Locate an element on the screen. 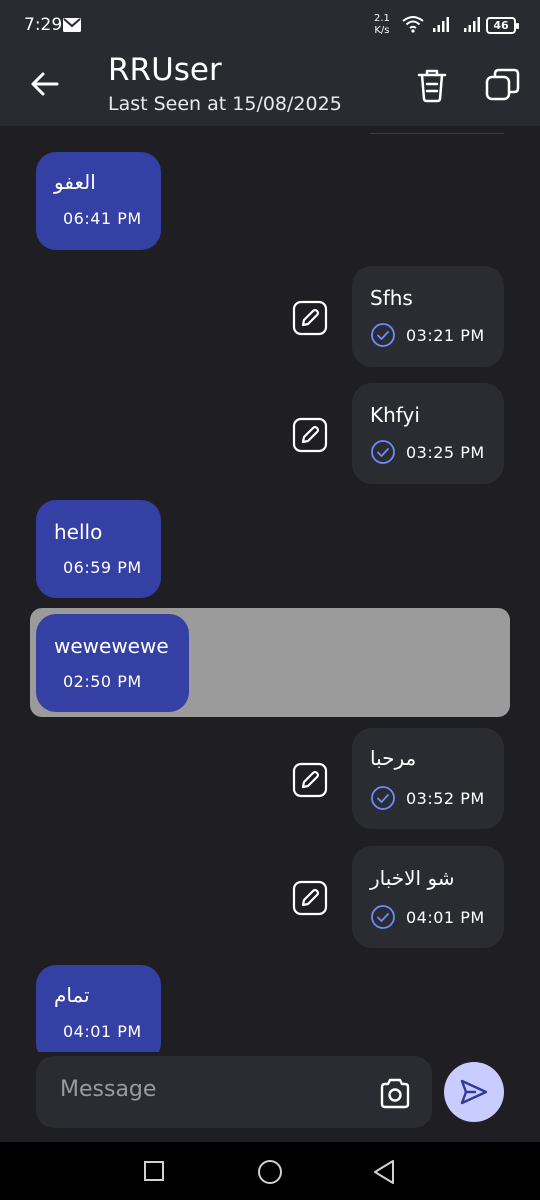 Image resolution: width=540 pixels, height=1200 pixels. message-text: مرحبا is located at coordinates (393, 758).